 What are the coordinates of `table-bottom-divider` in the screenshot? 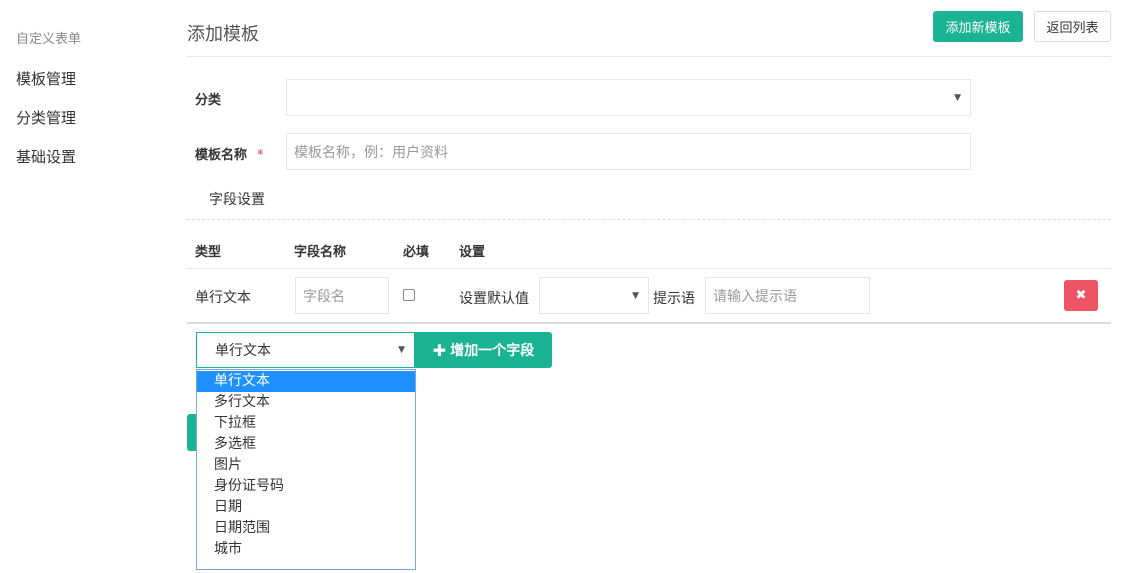 It's located at (649, 323).